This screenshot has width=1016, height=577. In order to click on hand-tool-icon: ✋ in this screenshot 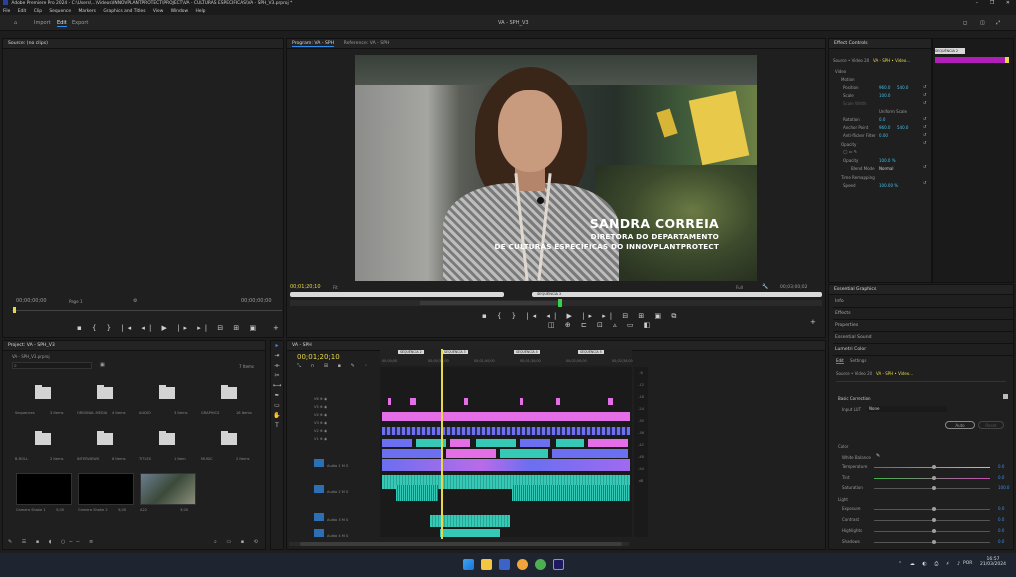, I will do `click(277, 416)`.